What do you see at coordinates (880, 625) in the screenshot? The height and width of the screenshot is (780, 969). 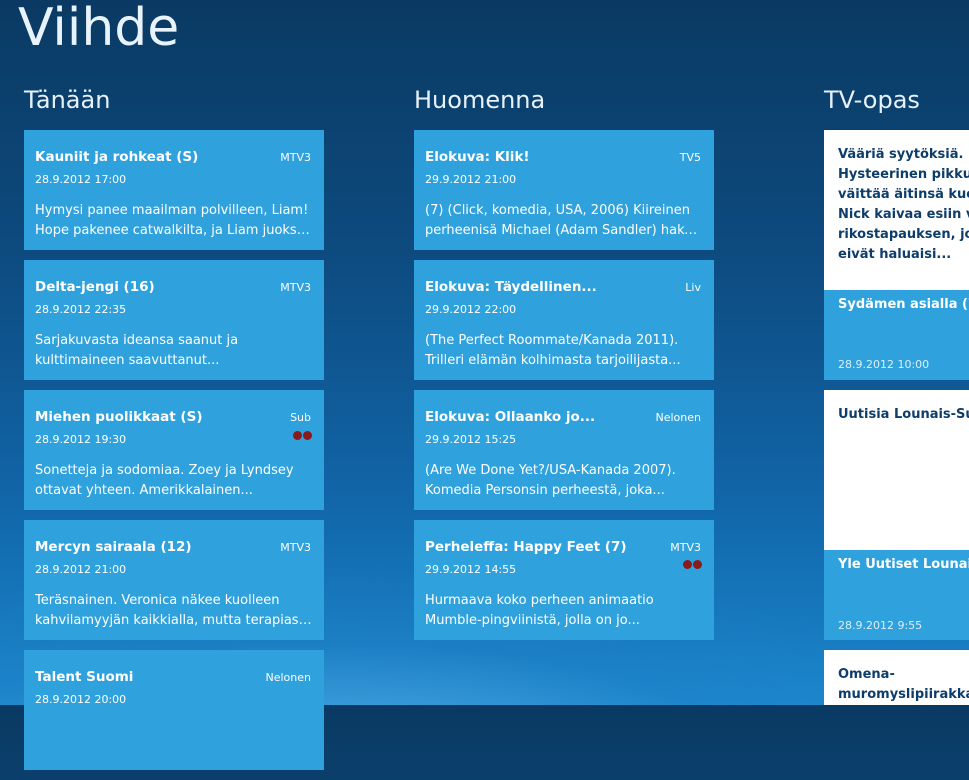 I see `guide-program-datetime: 28.9.2012 9:55` at bounding box center [880, 625].